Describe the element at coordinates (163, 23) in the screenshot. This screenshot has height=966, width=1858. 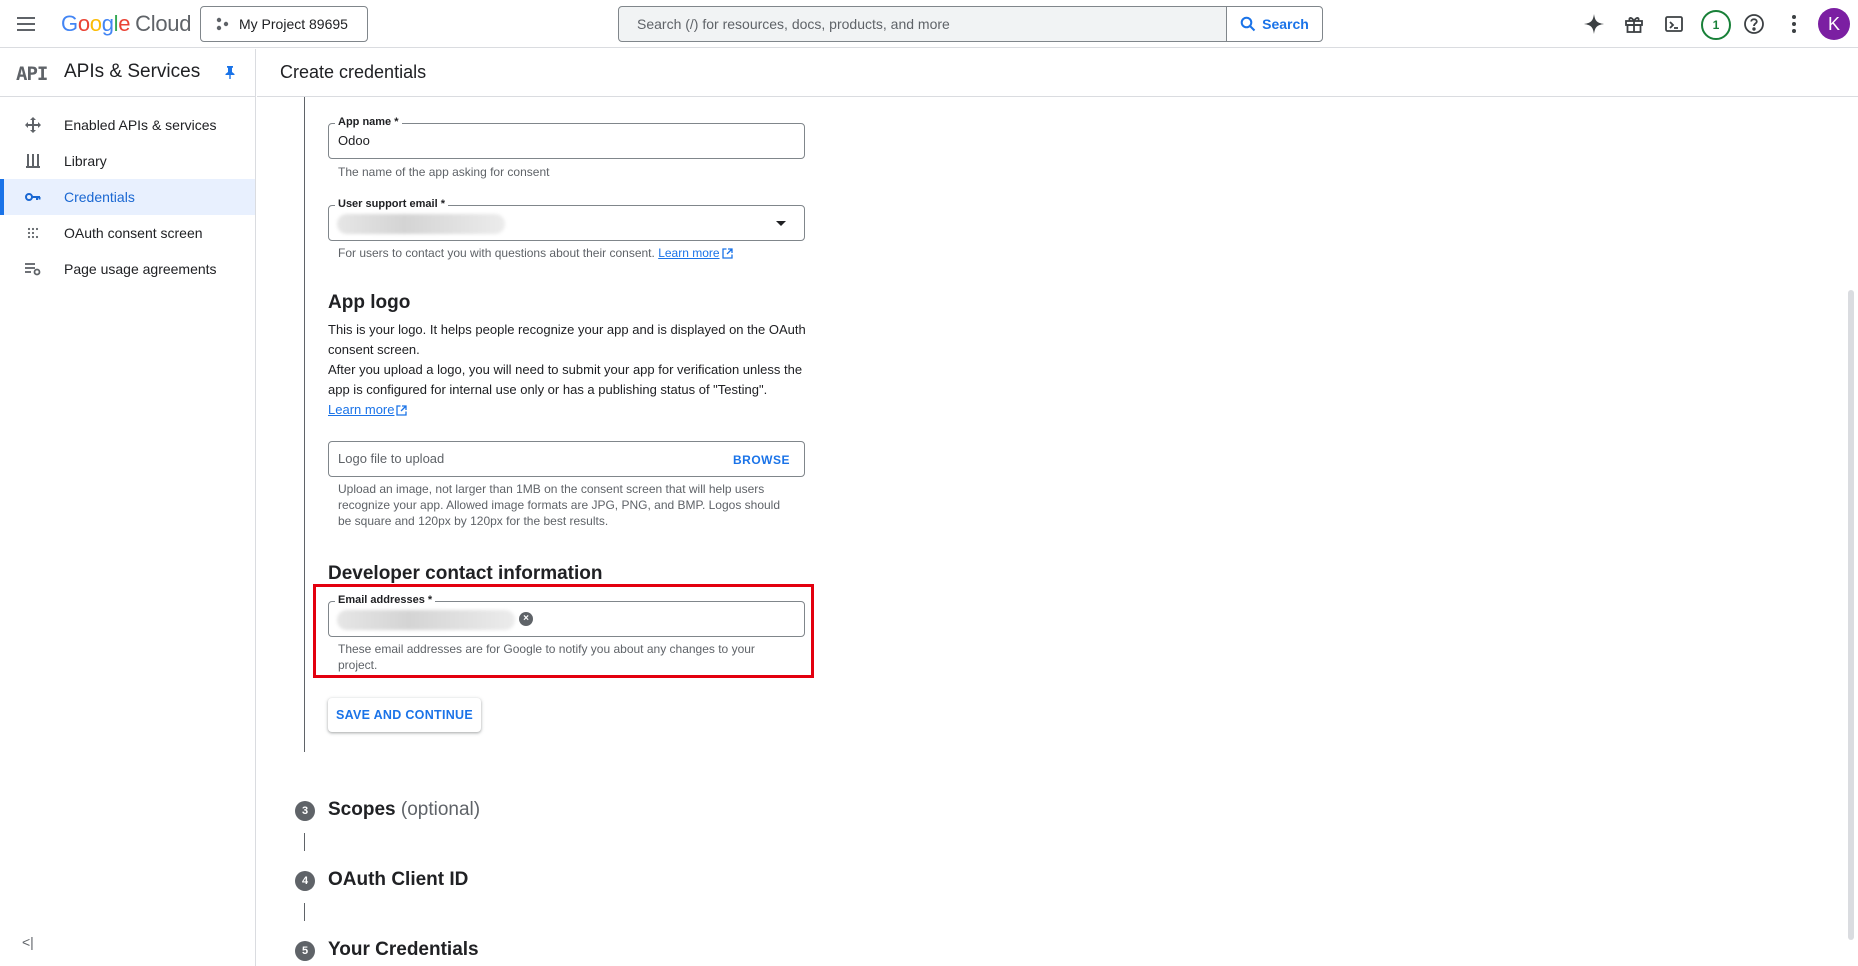
I see `logo-suffix: Cloud` at that location.